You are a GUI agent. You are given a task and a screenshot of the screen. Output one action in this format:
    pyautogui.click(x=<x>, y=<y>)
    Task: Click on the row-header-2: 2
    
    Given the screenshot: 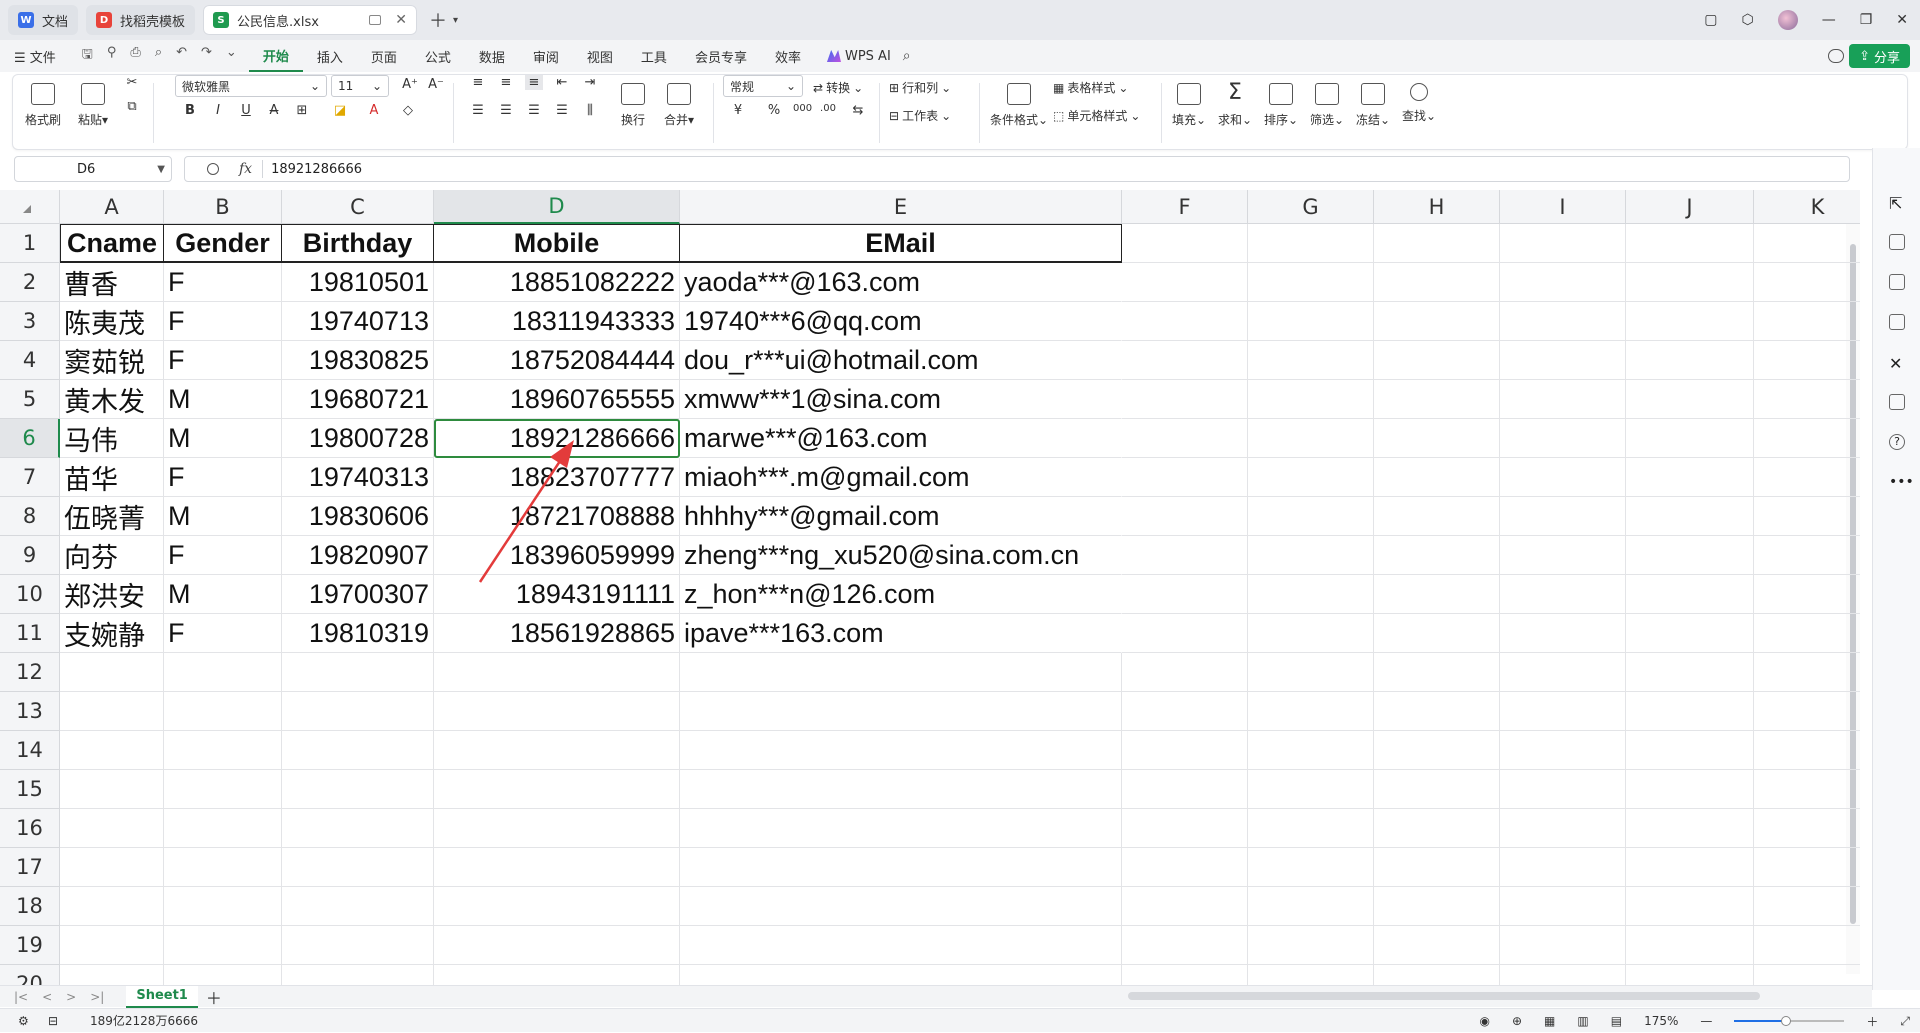 What is the action you would take?
    pyautogui.click(x=30, y=282)
    